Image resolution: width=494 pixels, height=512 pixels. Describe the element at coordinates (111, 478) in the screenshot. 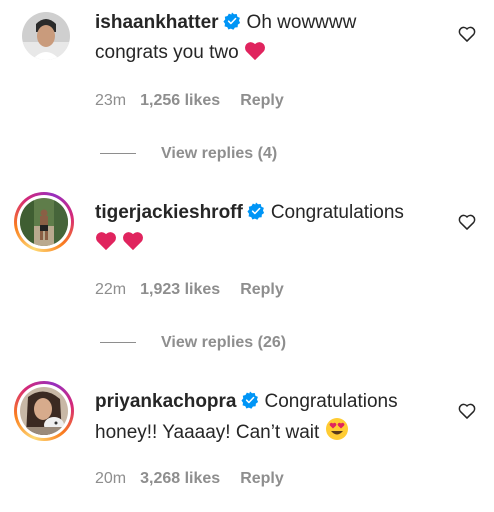

I see `timestamp: 20m` at that location.